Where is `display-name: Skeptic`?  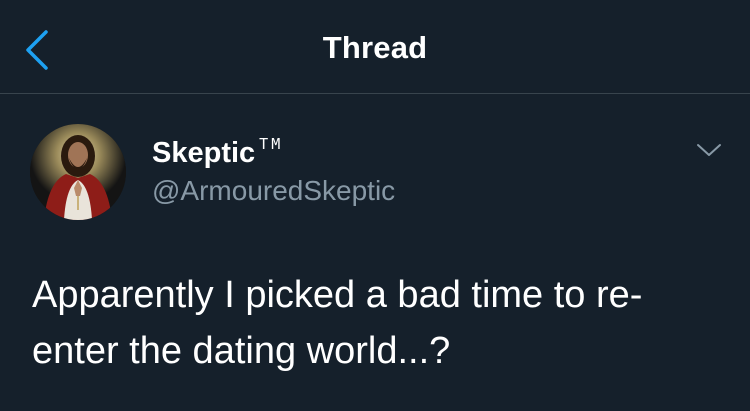
display-name: Skeptic is located at coordinates (204, 153).